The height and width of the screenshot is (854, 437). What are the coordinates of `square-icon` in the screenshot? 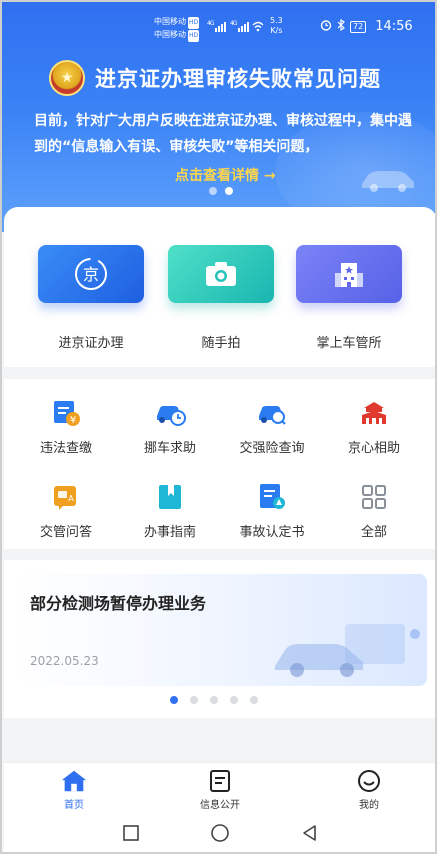 It's located at (131, 833).